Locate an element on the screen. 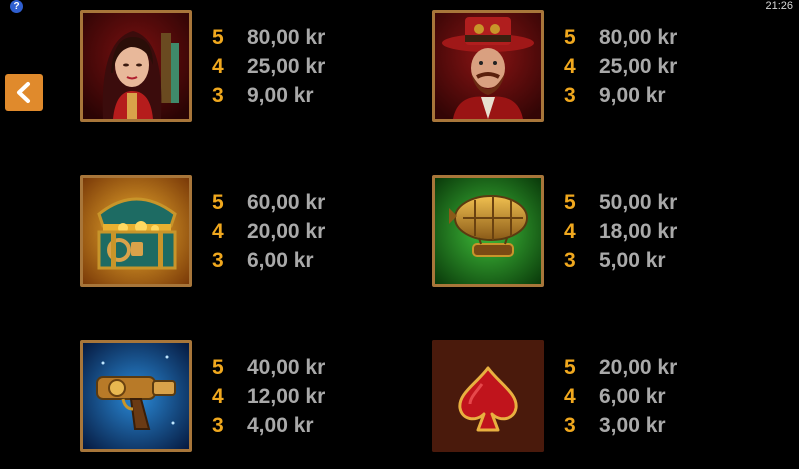 The image size is (799, 469). clock: 21:26 is located at coordinates (779, 6).